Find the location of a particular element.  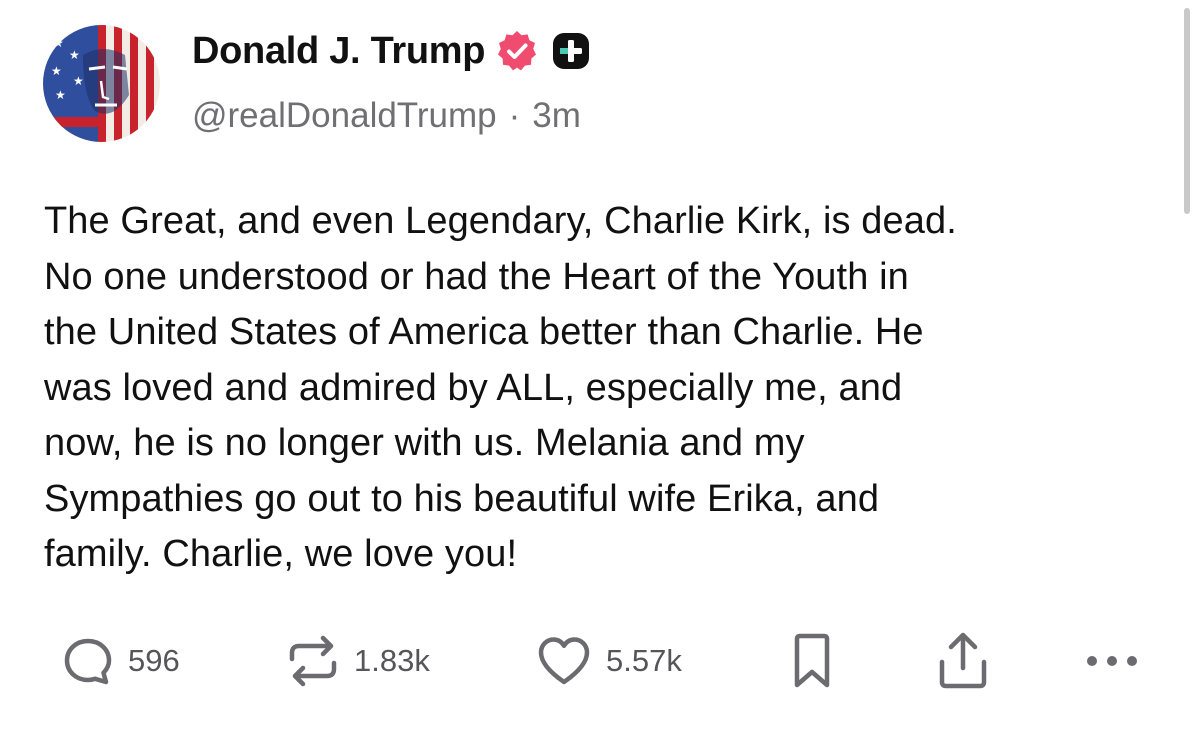

author-meta-row: @realDonaldTrump · 3m is located at coordinates (386, 116).